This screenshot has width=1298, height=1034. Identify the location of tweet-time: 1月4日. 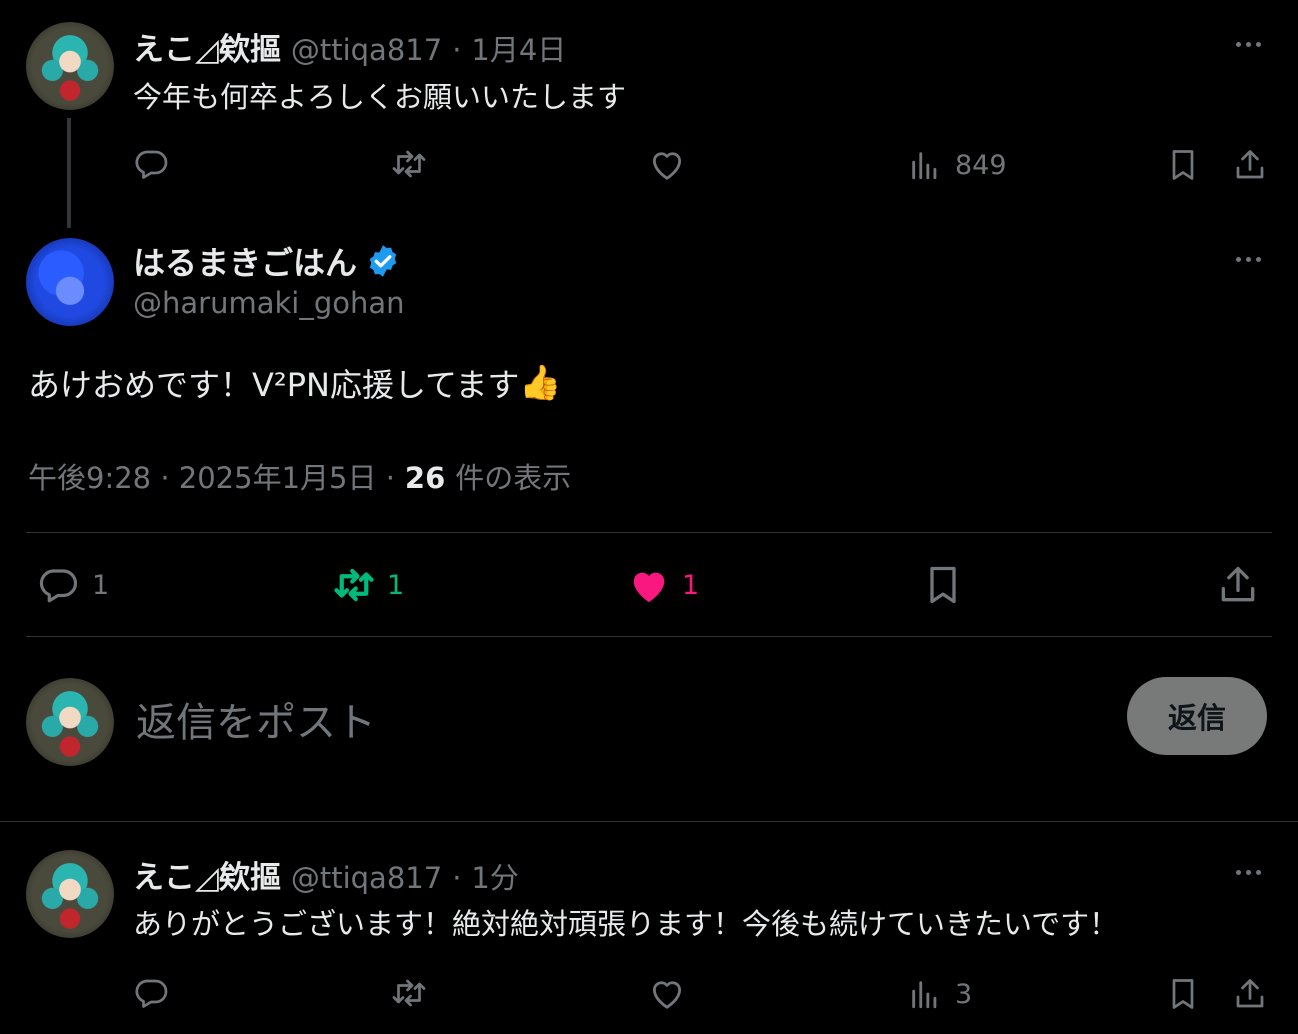
(518, 48).